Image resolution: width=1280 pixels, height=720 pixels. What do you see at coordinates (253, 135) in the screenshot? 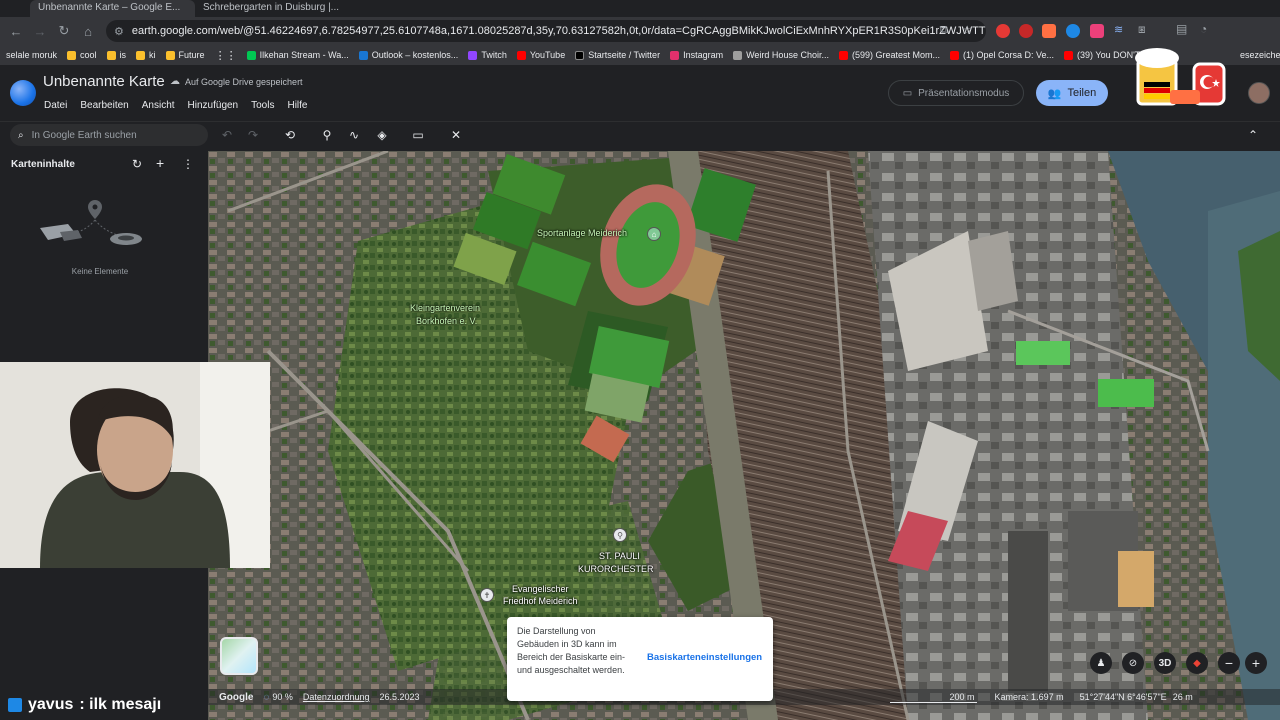
I see `redo-icon: ↷` at bounding box center [253, 135].